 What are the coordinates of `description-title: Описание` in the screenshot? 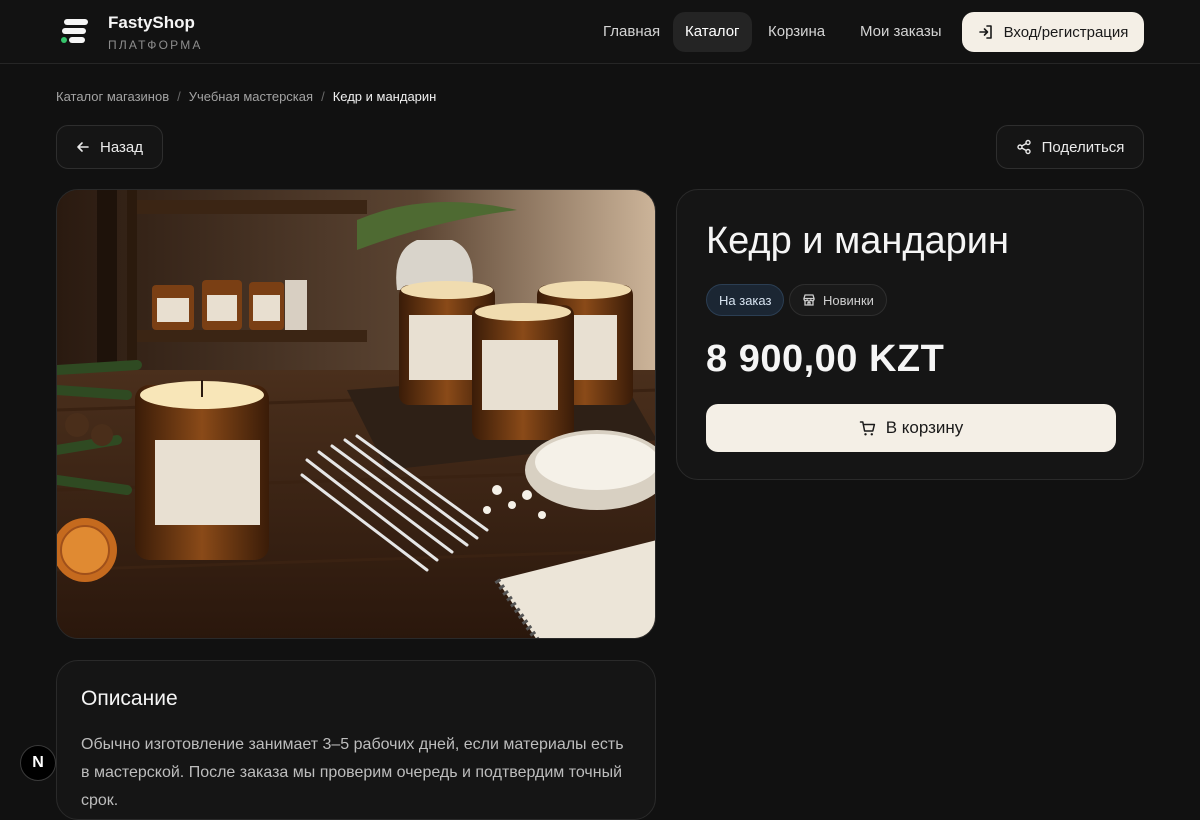 It's located at (129, 698).